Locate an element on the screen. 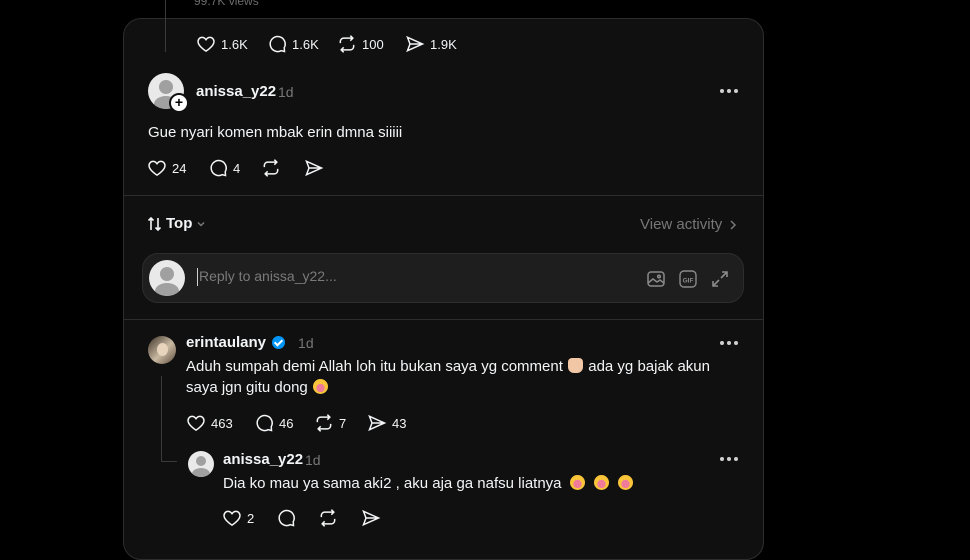  like-button: 24 is located at coordinates (166, 168).